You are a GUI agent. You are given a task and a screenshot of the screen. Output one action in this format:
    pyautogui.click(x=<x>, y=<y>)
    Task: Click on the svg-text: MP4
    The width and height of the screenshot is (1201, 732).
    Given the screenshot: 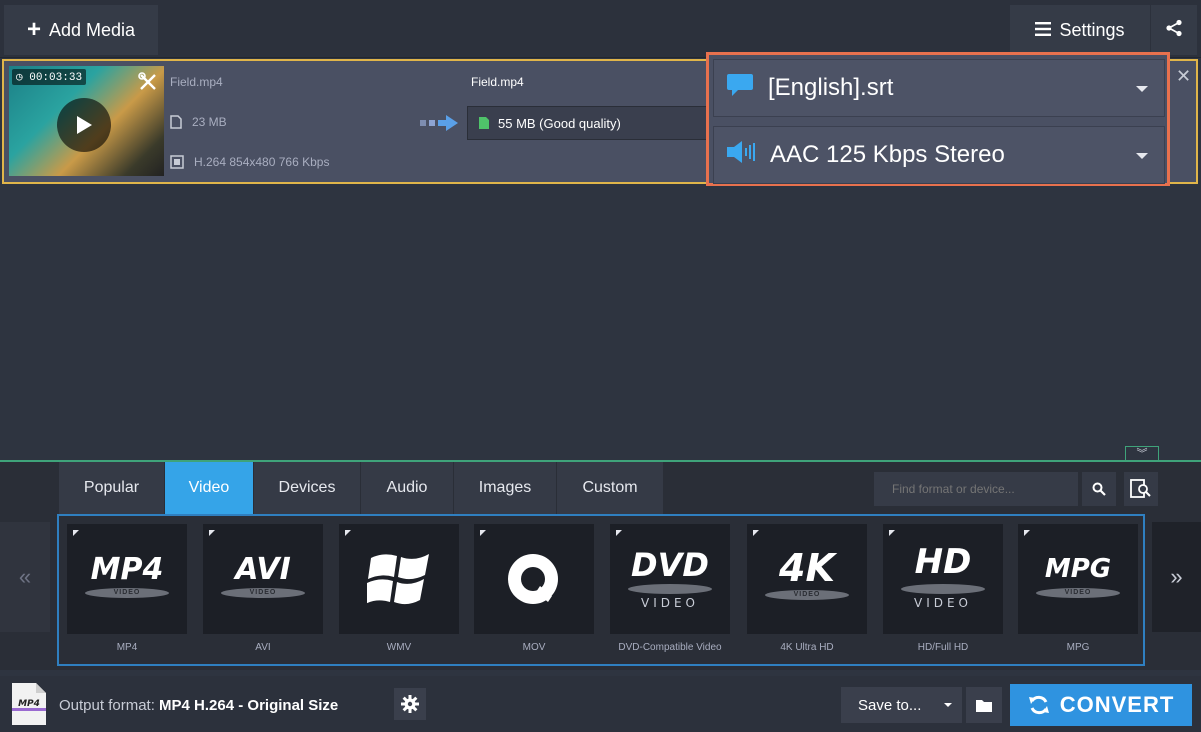 What is the action you would take?
    pyautogui.click(x=29, y=704)
    